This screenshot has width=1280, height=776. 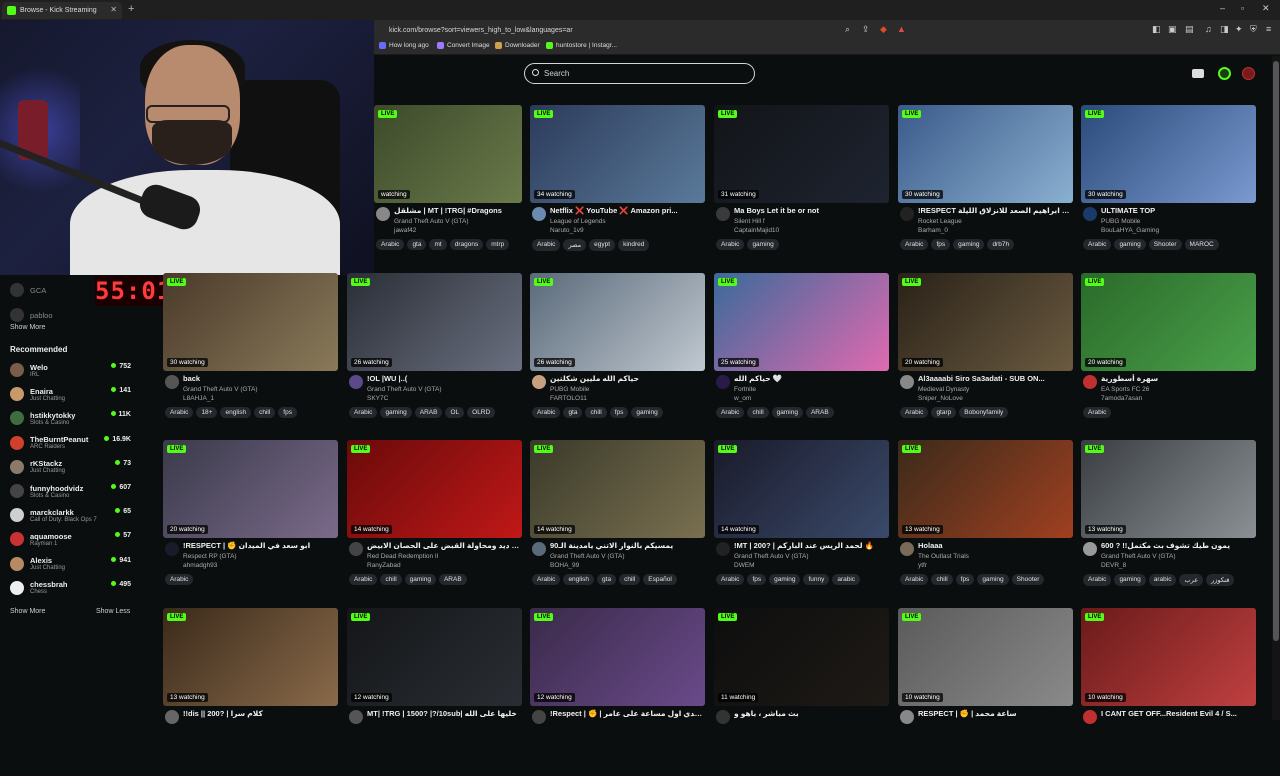 What do you see at coordinates (455, 412) in the screenshot?
I see `stream-tag: OL` at bounding box center [455, 412].